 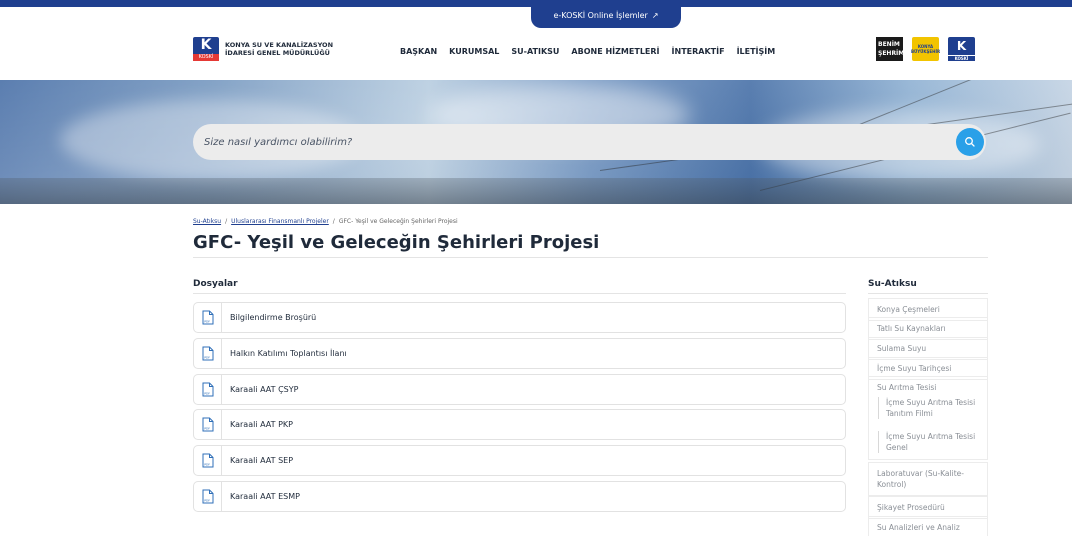 What do you see at coordinates (215, 284) in the screenshot?
I see `files-heading: Dosyalar` at bounding box center [215, 284].